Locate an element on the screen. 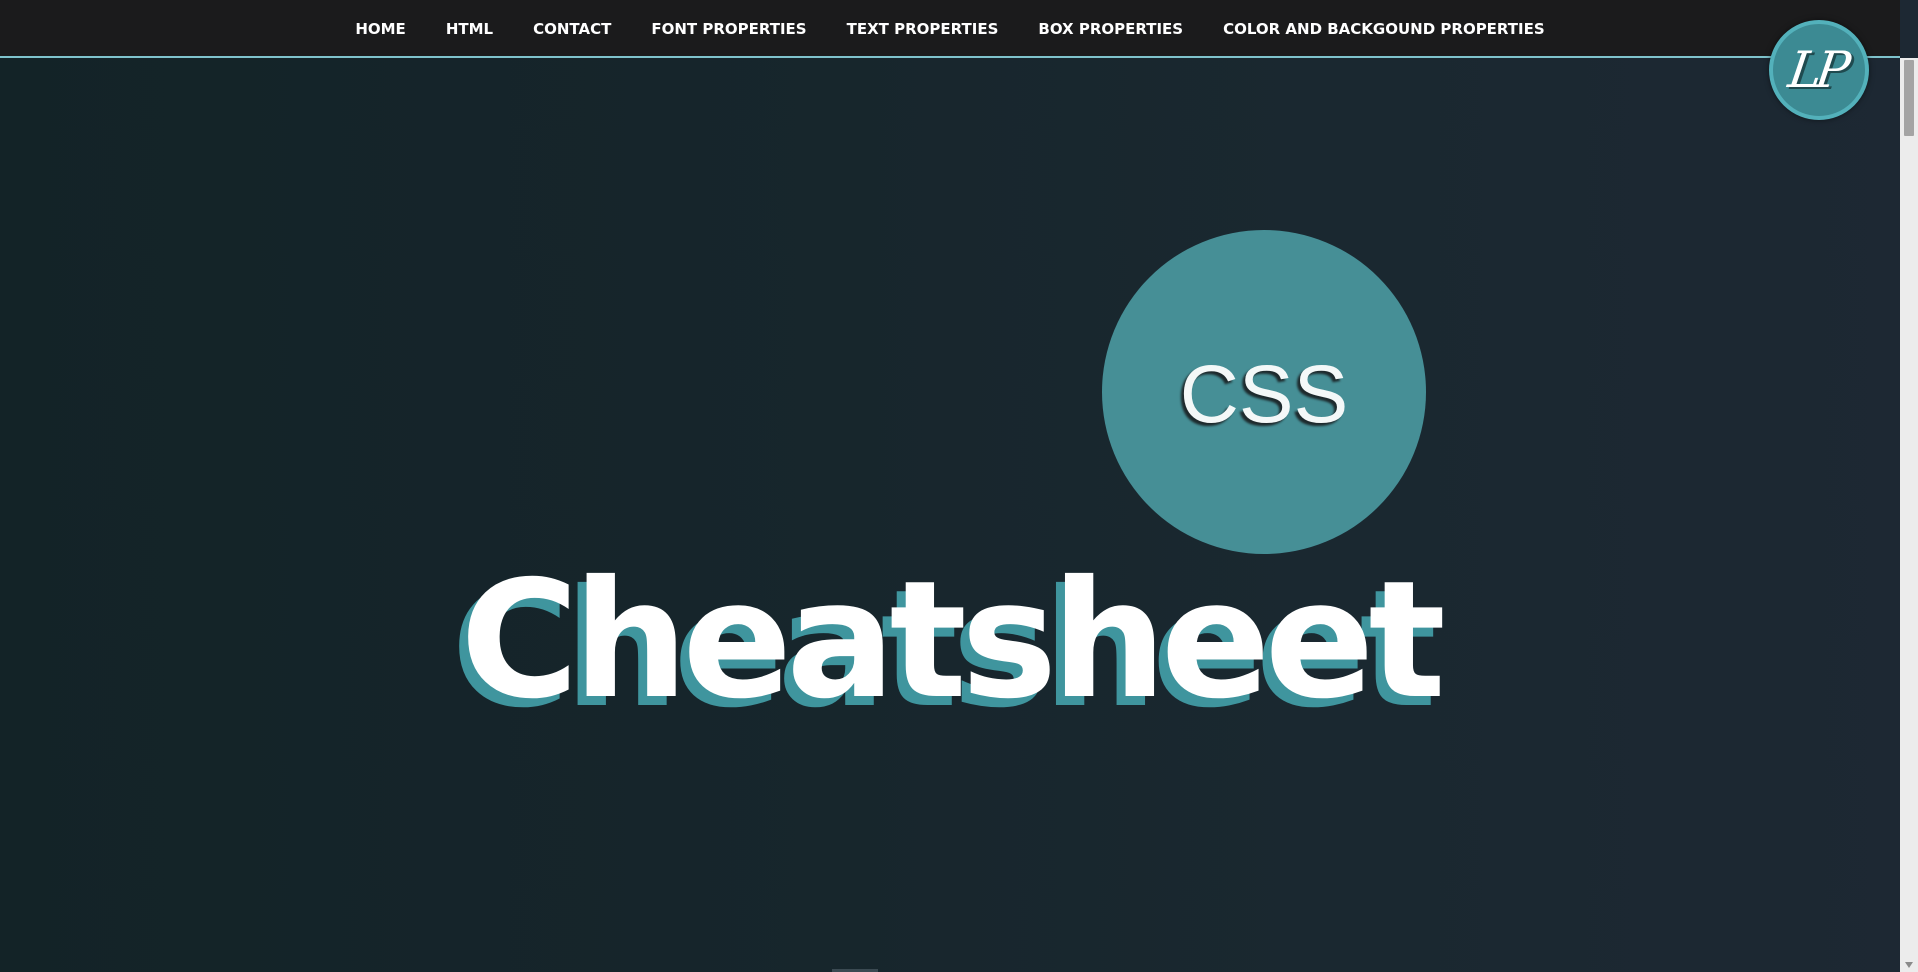 The height and width of the screenshot is (972, 1918). scroll-down-arrow-icon is located at coordinates (1909, 965).